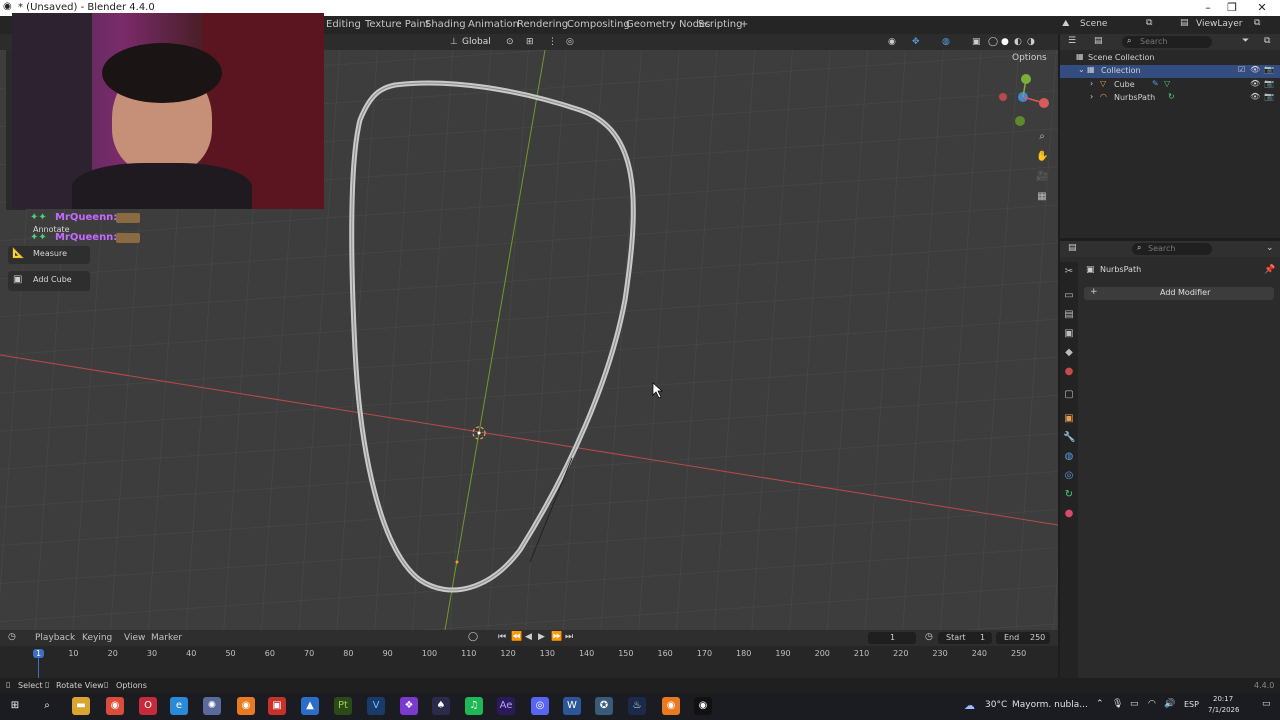 The width and height of the screenshot is (1280, 720). What do you see at coordinates (510, 42) in the screenshot?
I see `pivot-icon: ⊙` at bounding box center [510, 42].